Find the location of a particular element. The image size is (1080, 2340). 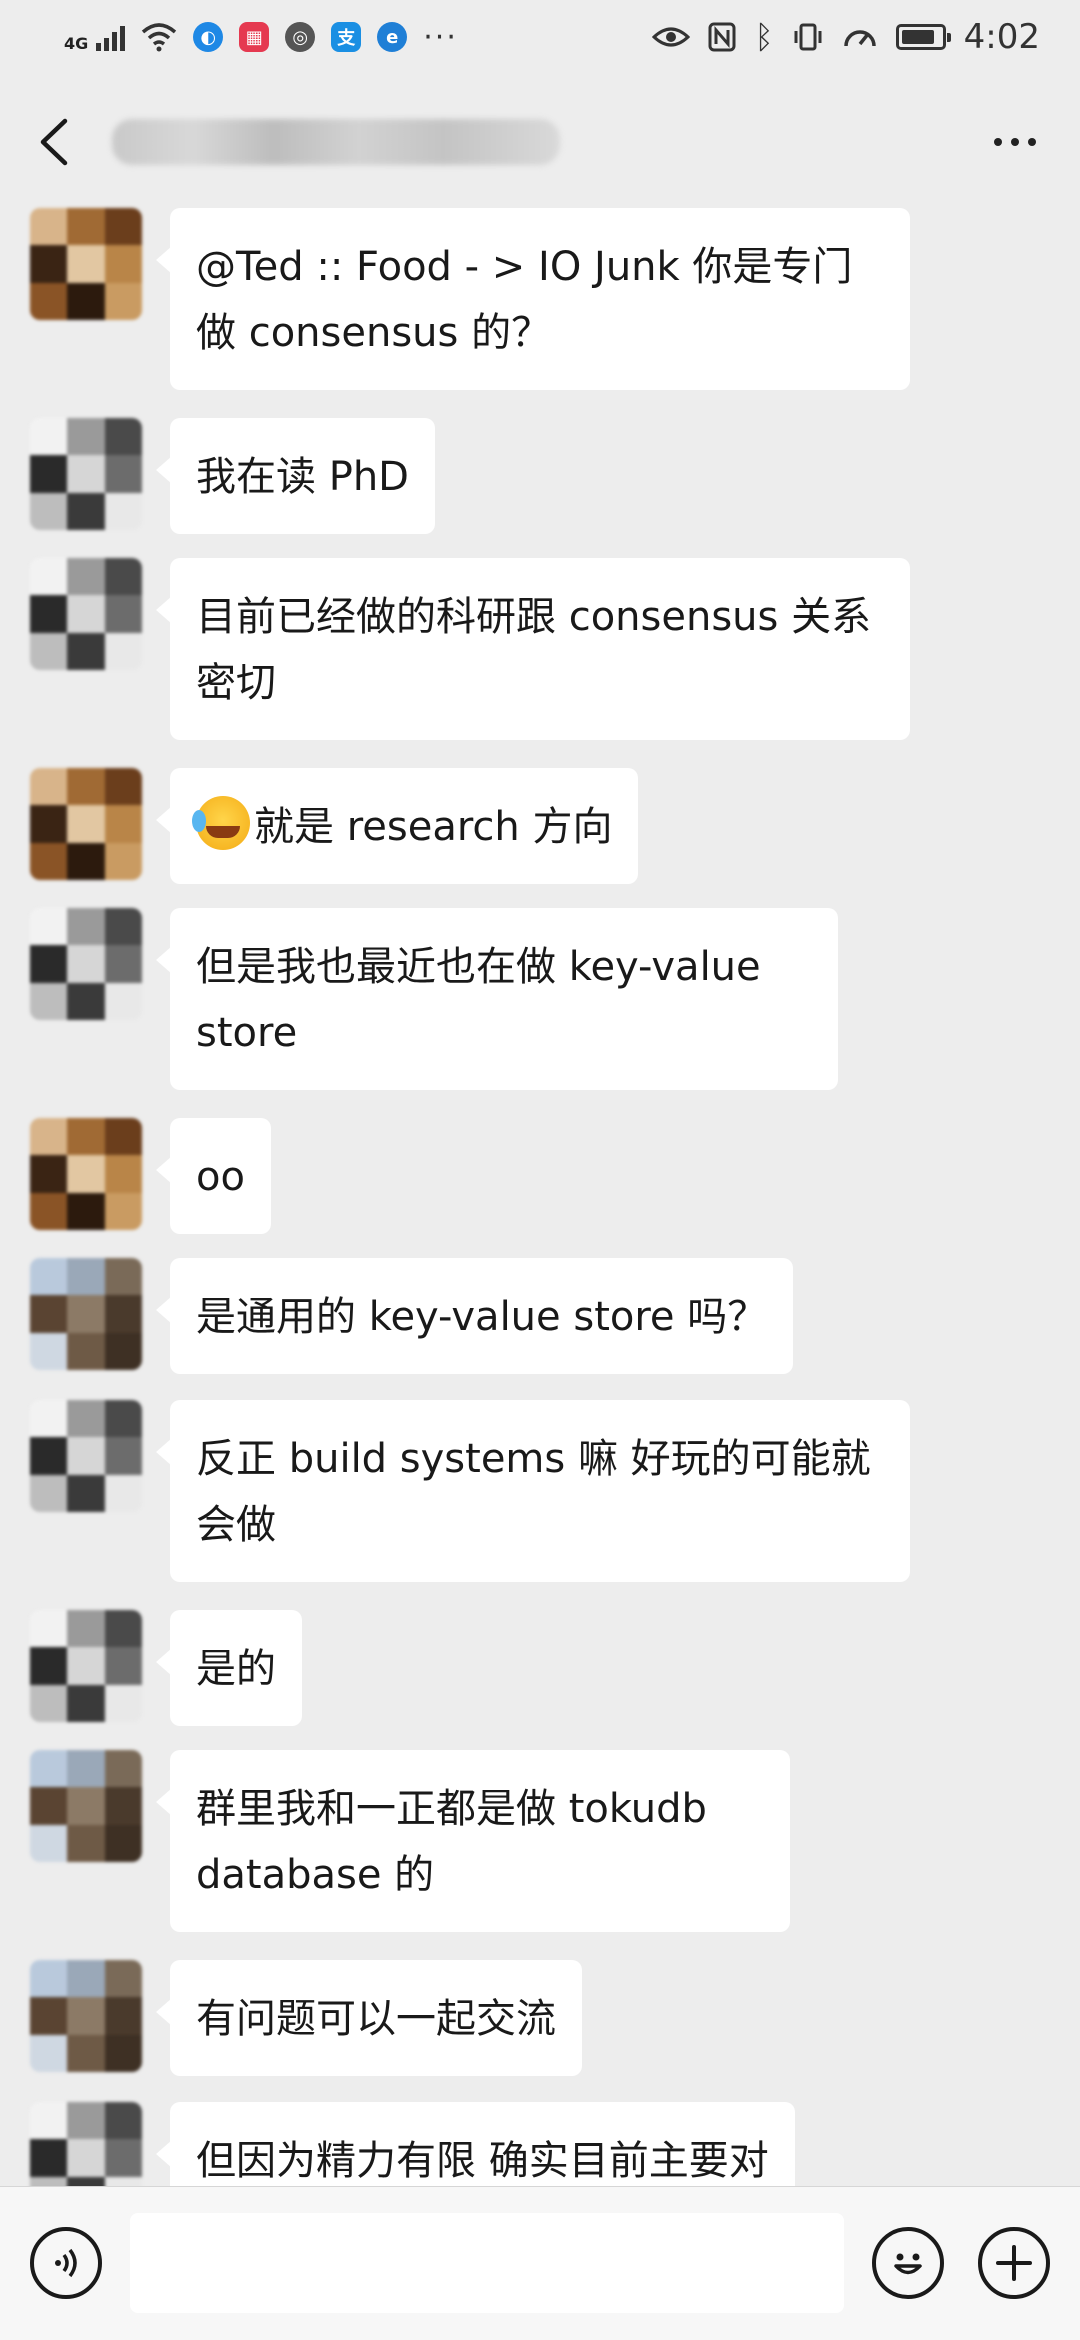

message-bubble: oo is located at coordinates (213, 1176).